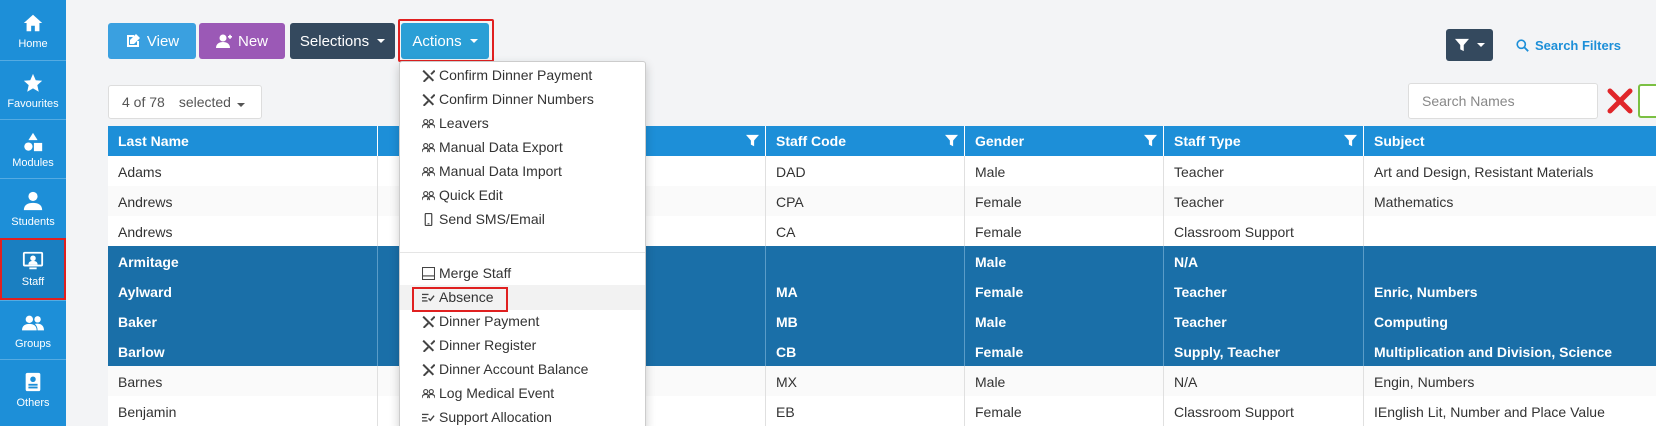 Image resolution: width=1656 pixels, height=426 pixels. What do you see at coordinates (489, 321) in the screenshot?
I see `menu-item-label: Dinner Payment` at bounding box center [489, 321].